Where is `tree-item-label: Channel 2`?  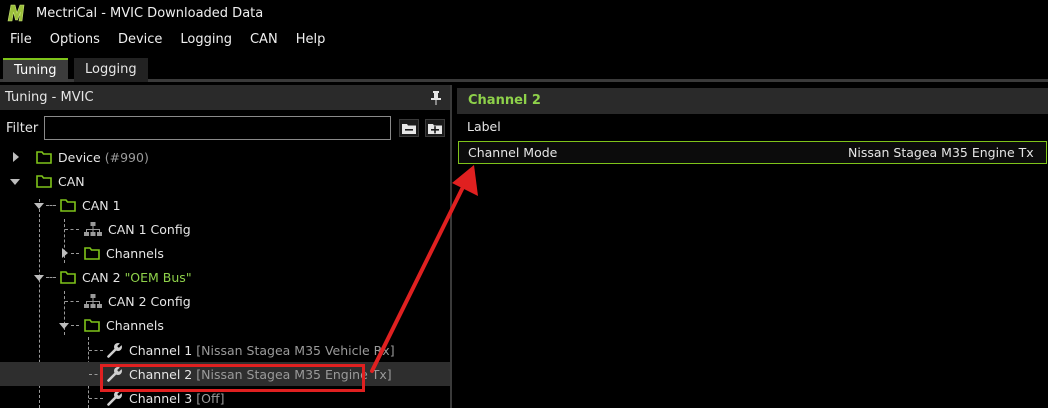
tree-item-label: Channel 2 is located at coordinates (161, 374).